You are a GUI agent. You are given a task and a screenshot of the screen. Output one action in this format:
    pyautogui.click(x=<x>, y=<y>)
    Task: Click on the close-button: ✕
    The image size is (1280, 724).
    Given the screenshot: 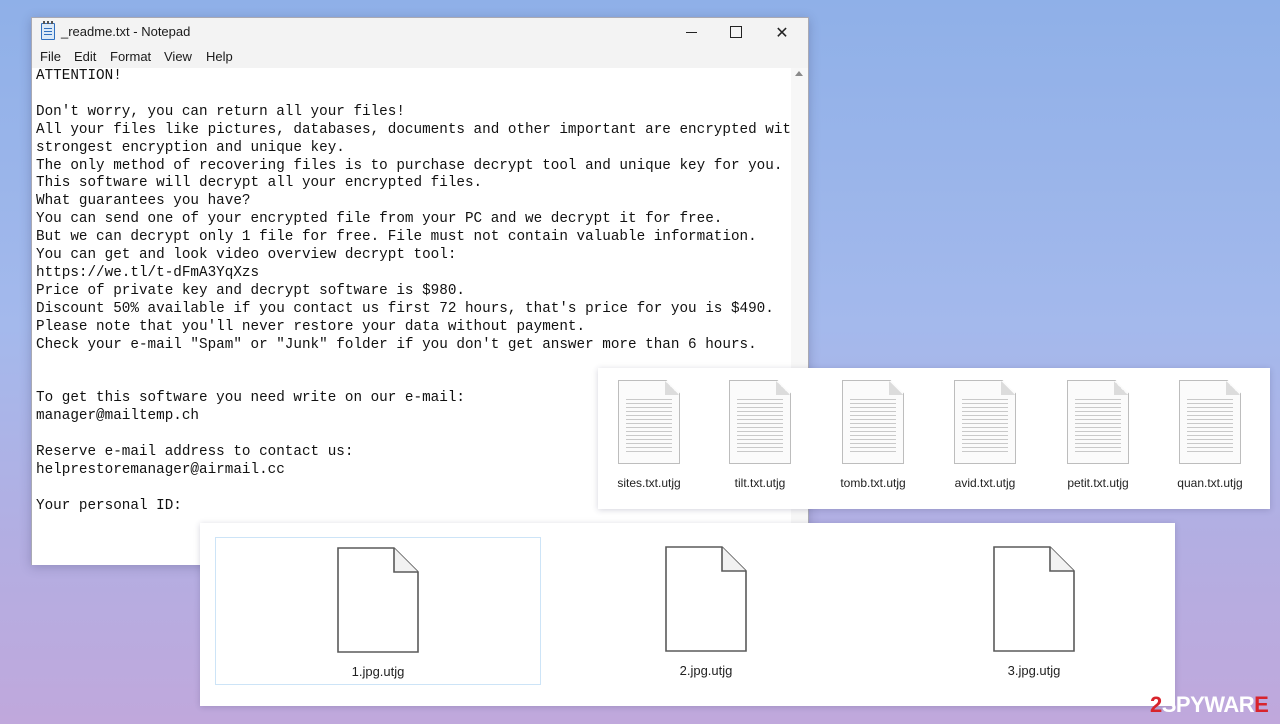 What is the action you would take?
    pyautogui.click(x=782, y=32)
    